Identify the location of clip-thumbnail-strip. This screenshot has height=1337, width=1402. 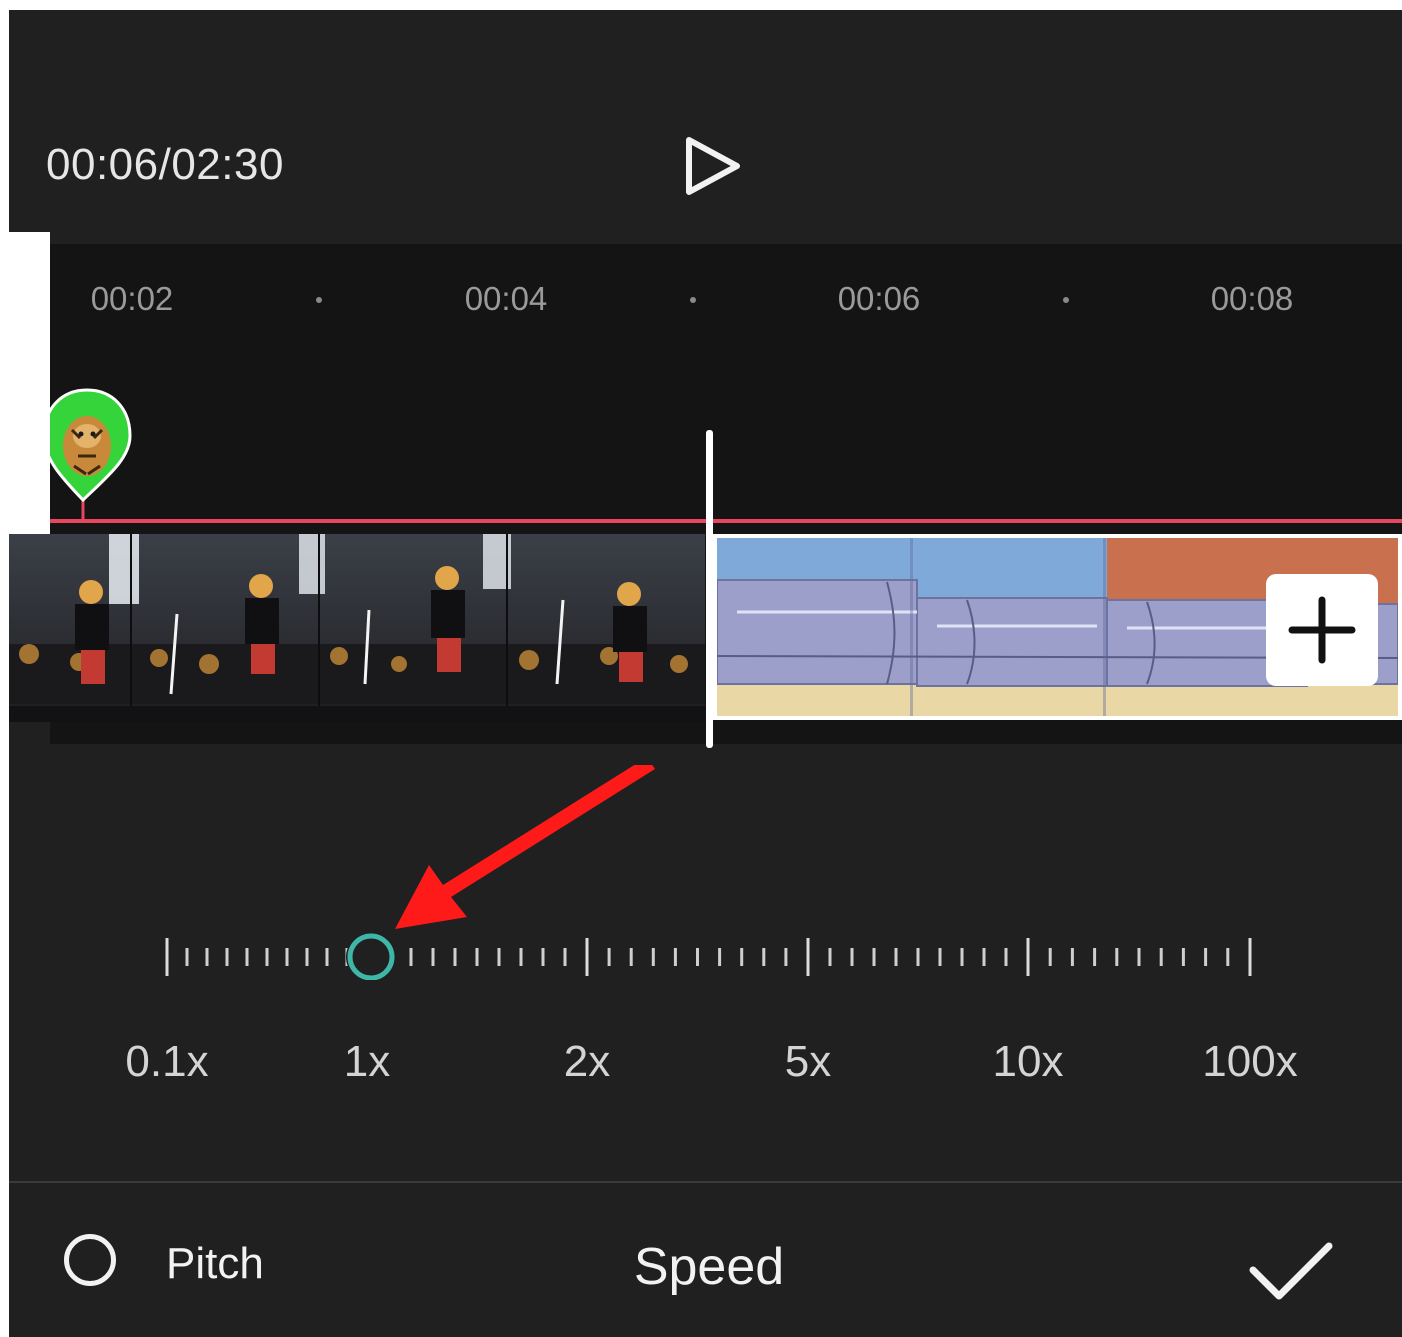
(357, 628).